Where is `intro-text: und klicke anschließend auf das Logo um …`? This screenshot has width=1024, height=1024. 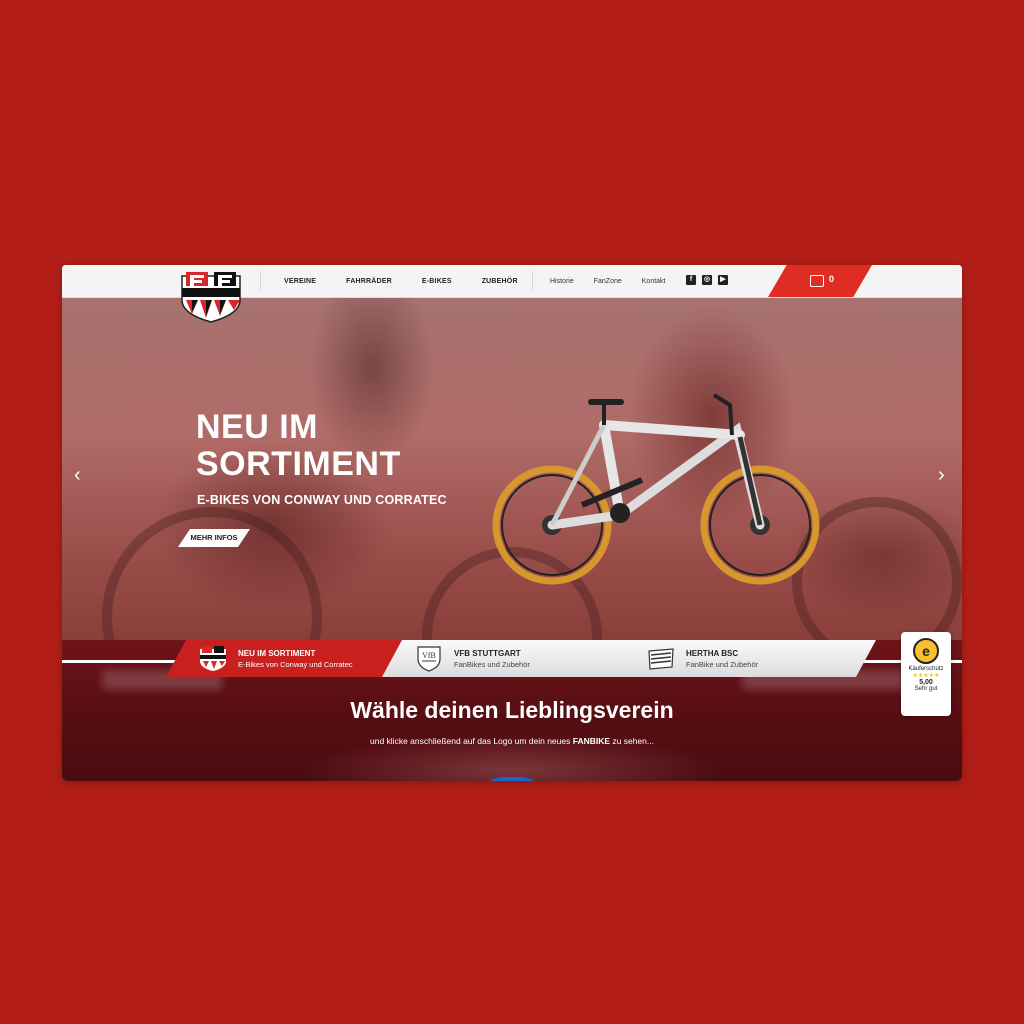 intro-text: und klicke anschließend auf das Logo um … is located at coordinates (471, 741).